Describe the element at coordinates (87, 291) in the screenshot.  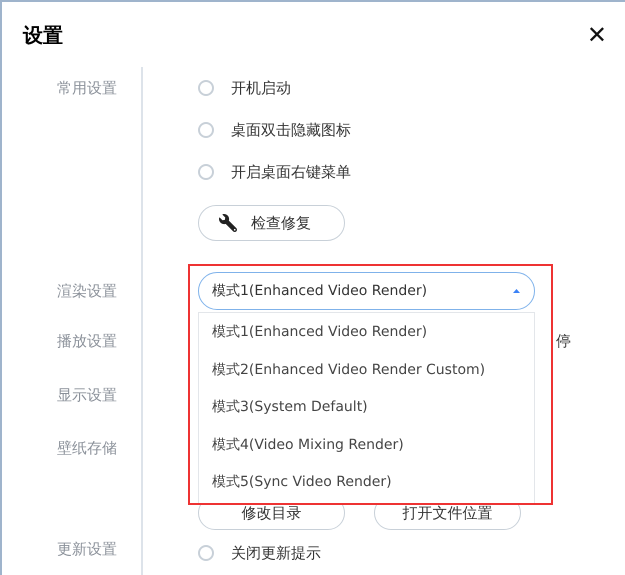
I see `section-label: 渲染设置` at that location.